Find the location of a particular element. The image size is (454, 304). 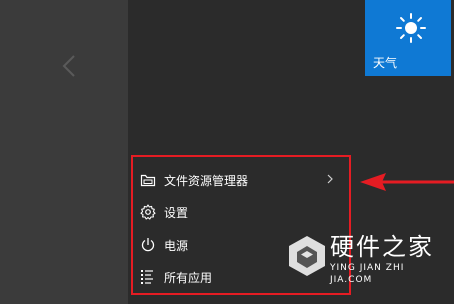

sun-icon is located at coordinates (411, 28).